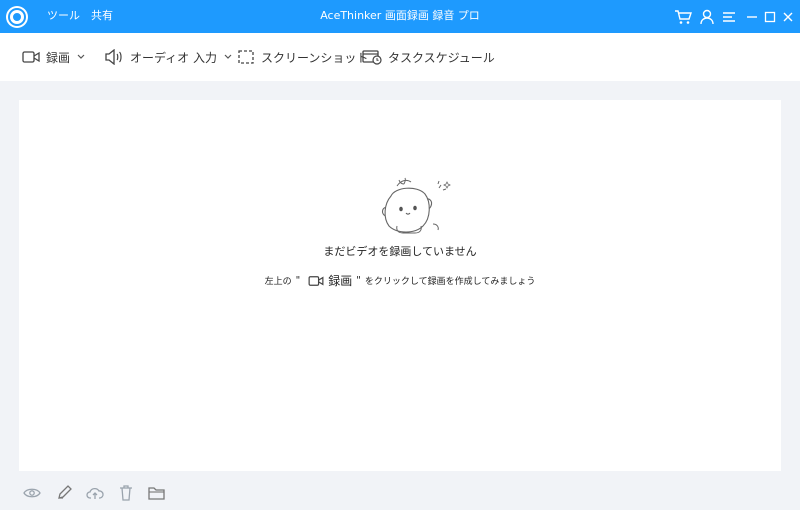 The height and width of the screenshot is (510, 800). Describe the element at coordinates (298, 280) in the screenshot. I see `hint-quote-open: "` at that location.